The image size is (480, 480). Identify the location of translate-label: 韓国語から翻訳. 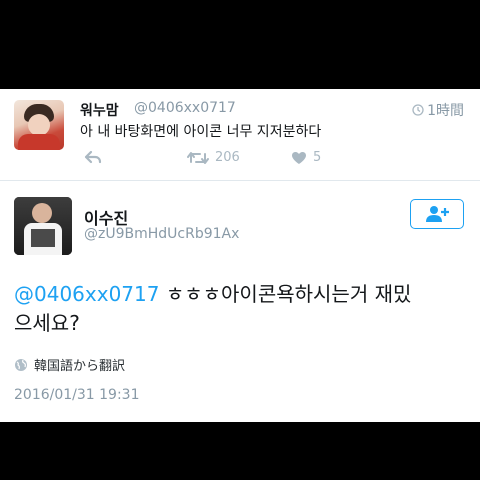
(79, 364).